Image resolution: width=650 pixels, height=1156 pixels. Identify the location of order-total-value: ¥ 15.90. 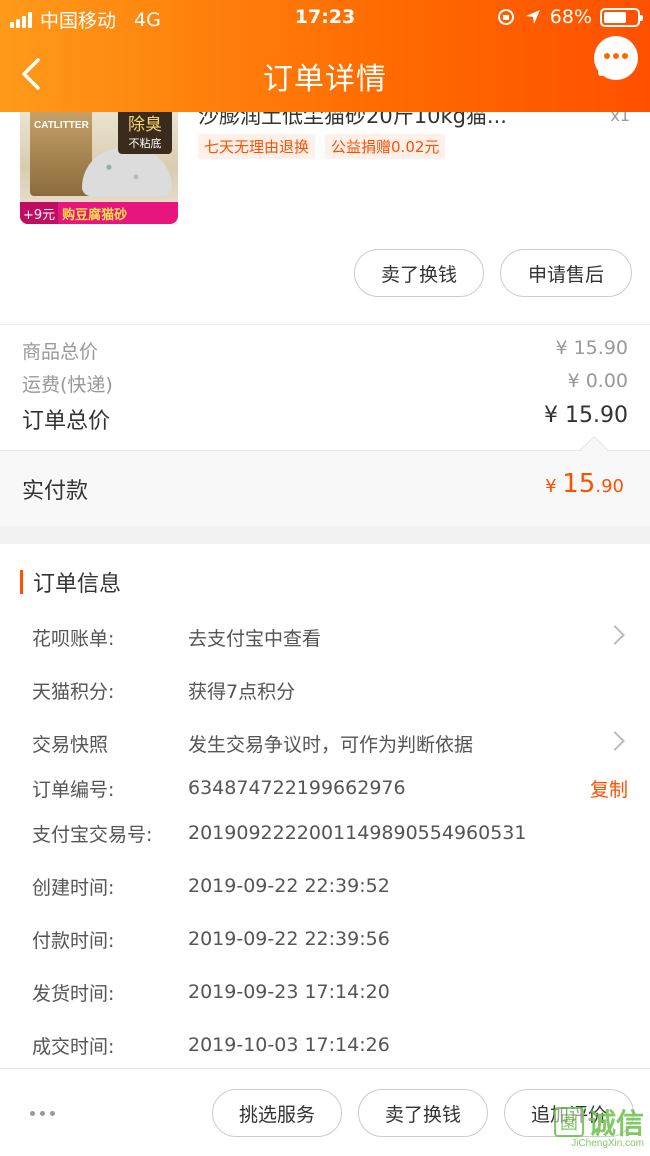
(586, 415).